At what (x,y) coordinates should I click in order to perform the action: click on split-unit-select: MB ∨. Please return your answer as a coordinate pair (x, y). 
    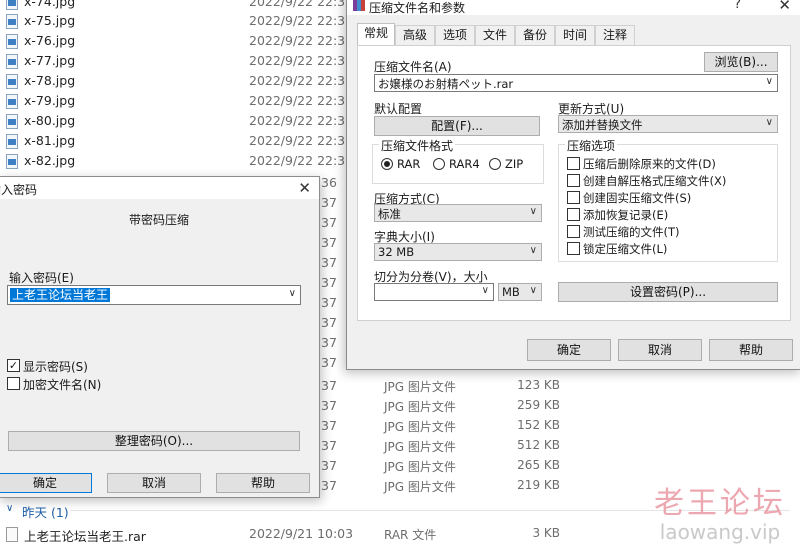
    Looking at the image, I should click on (520, 292).